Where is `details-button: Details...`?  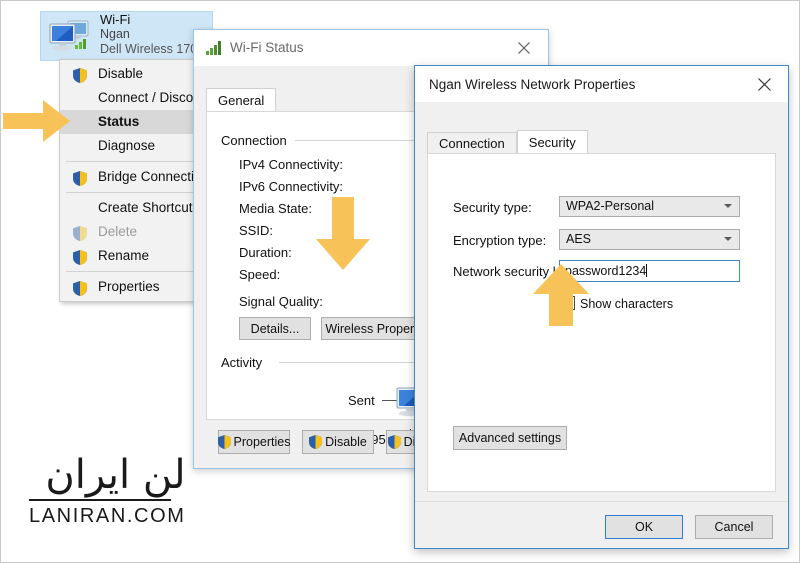 details-button: Details... is located at coordinates (275, 328).